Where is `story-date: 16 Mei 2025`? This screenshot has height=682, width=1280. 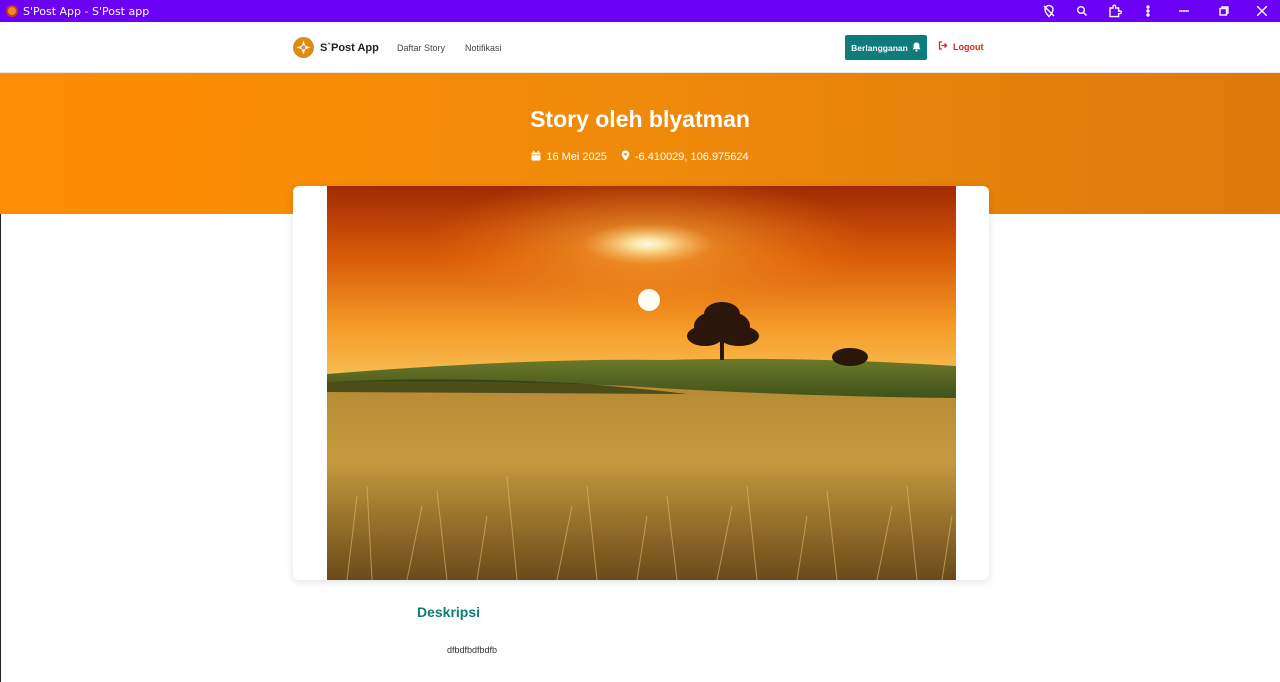 story-date: 16 Mei 2025 is located at coordinates (569, 157).